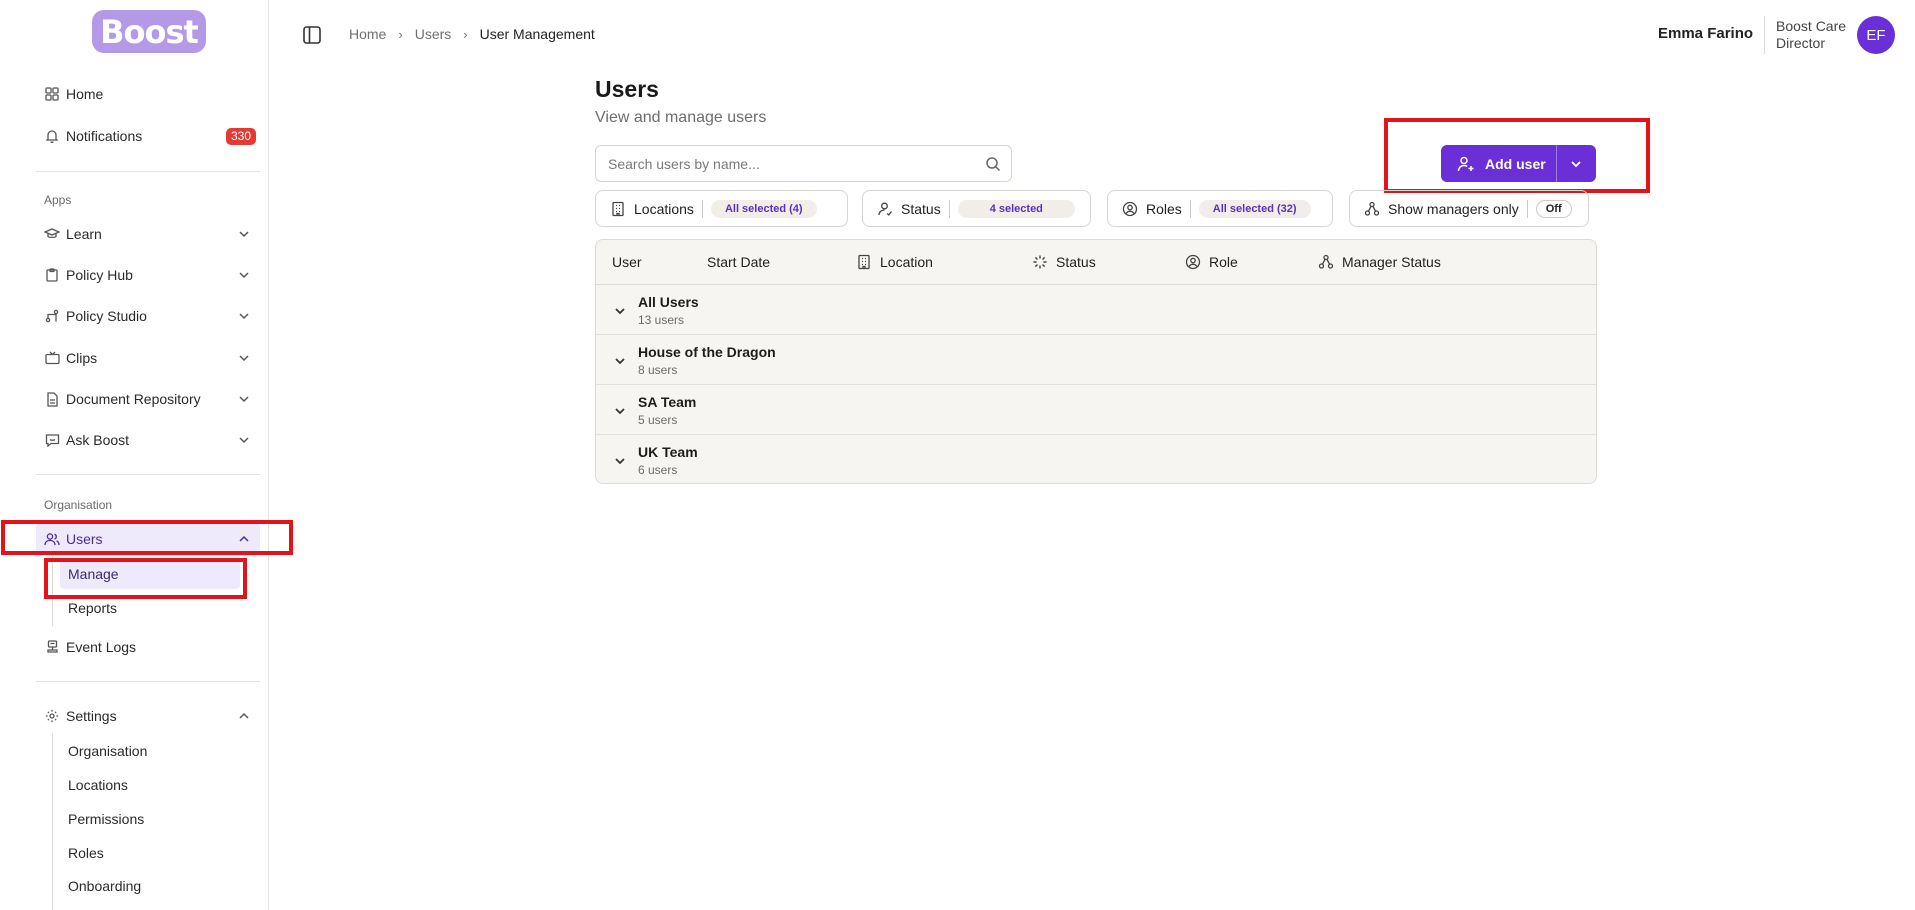  I want to click on search-field, so click(803, 163).